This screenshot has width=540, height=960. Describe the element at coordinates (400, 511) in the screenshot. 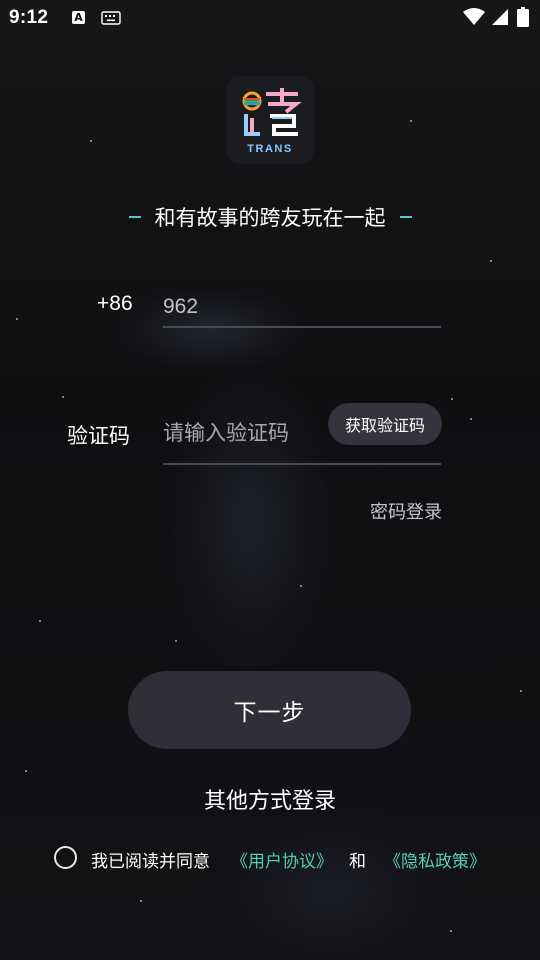

I see `password-login-link: 密码登录` at that location.